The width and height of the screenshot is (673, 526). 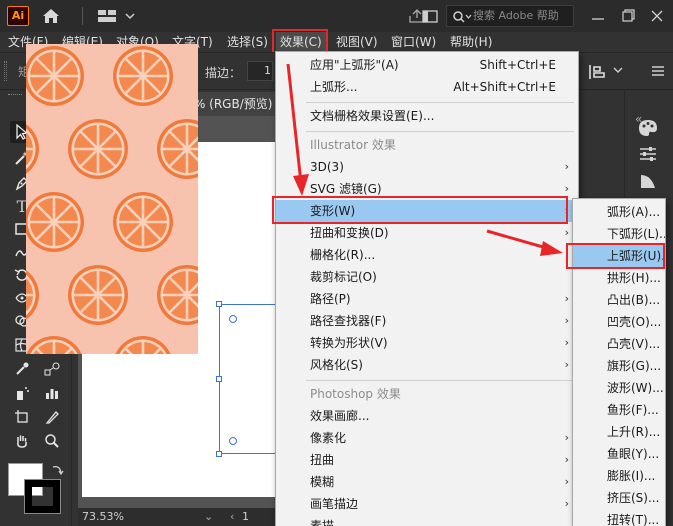 I want to click on minimize-icon, so click(x=598, y=16).